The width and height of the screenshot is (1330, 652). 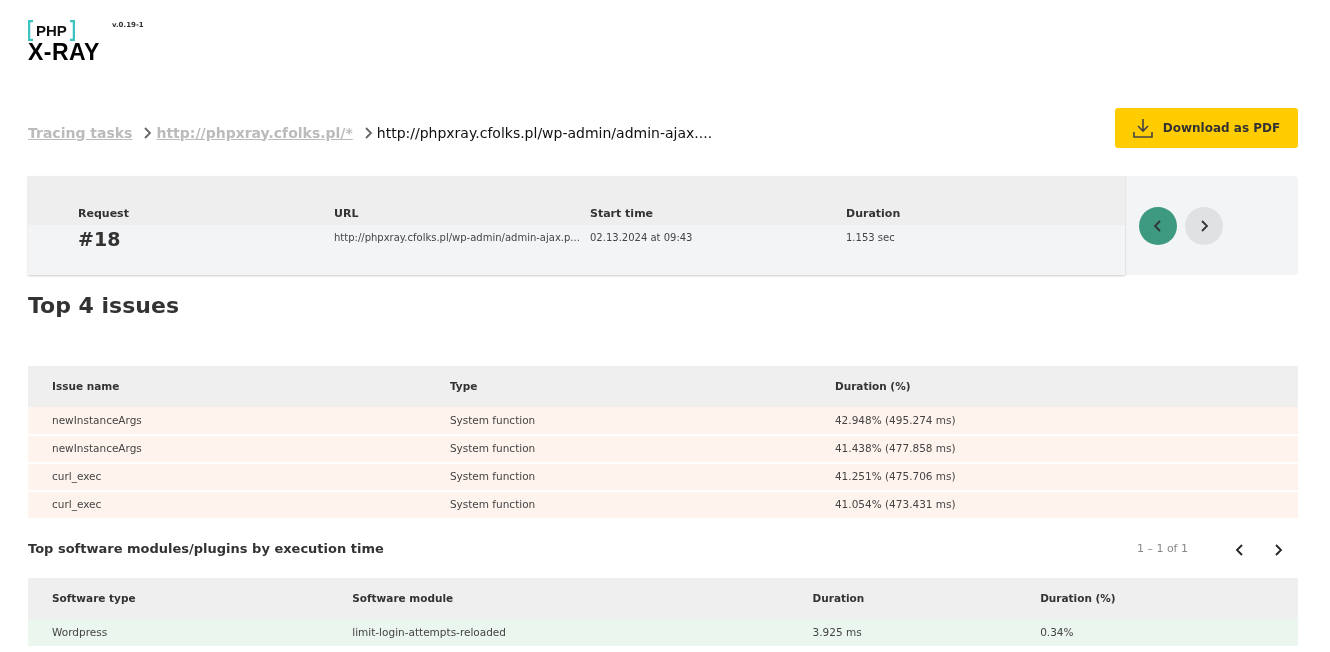 What do you see at coordinates (902, 598) in the screenshot?
I see `column-header: Duration` at bounding box center [902, 598].